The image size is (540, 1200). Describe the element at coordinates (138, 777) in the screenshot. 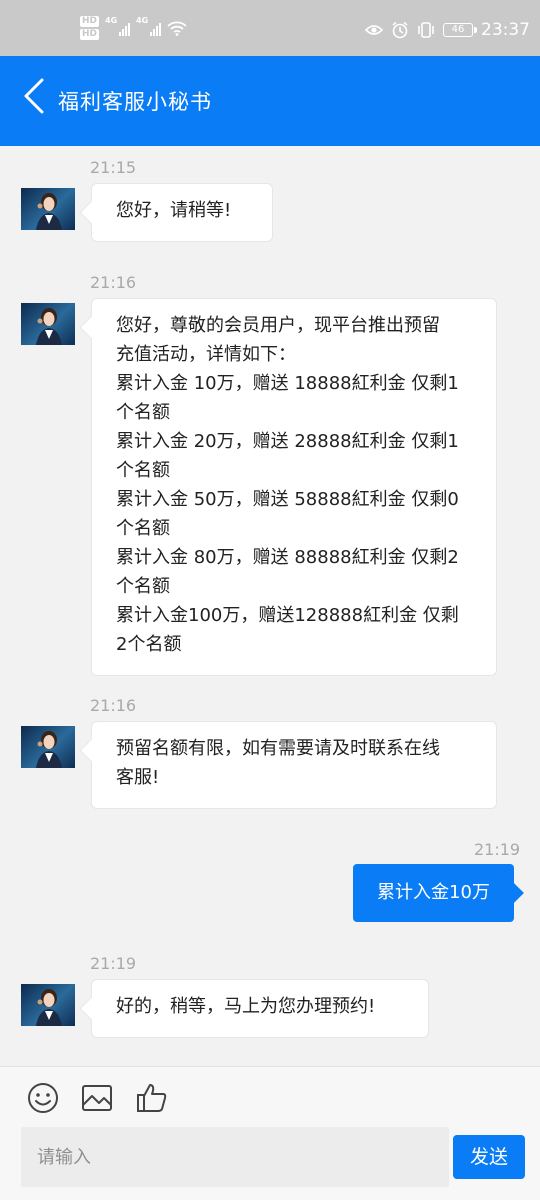

I see `message-text: 客服!` at that location.